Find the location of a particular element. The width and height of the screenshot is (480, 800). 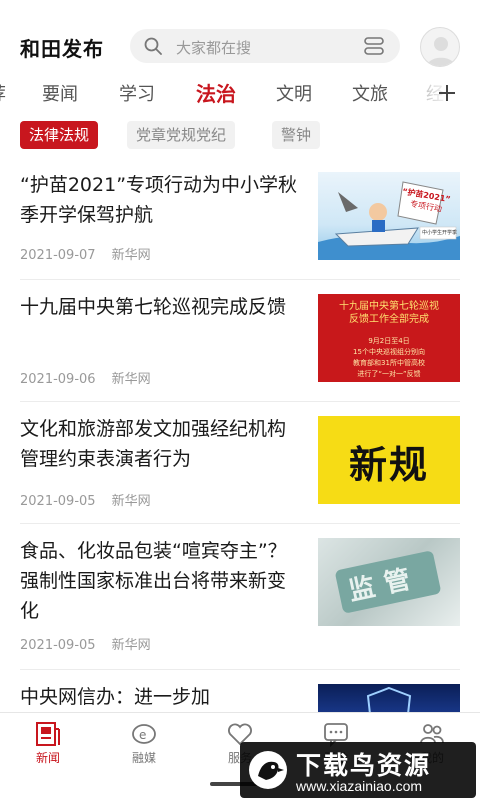

news-date: 2021-09-07 is located at coordinates (58, 255).